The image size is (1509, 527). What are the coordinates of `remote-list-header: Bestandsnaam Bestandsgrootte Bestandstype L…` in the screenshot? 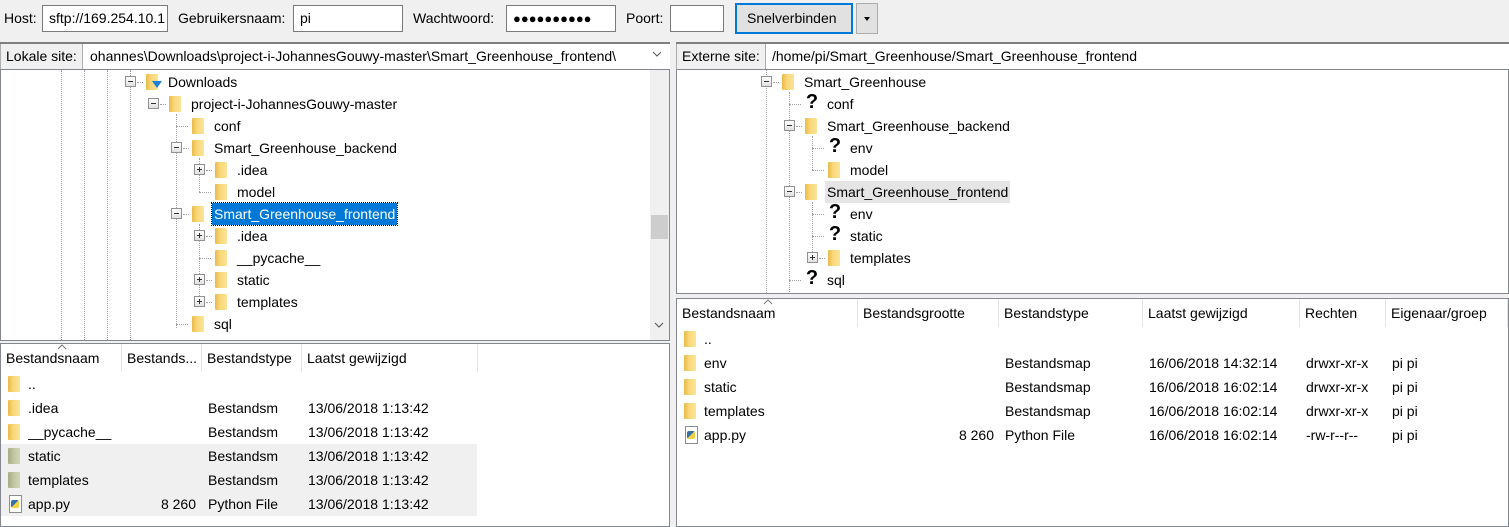 It's located at (1092, 314).